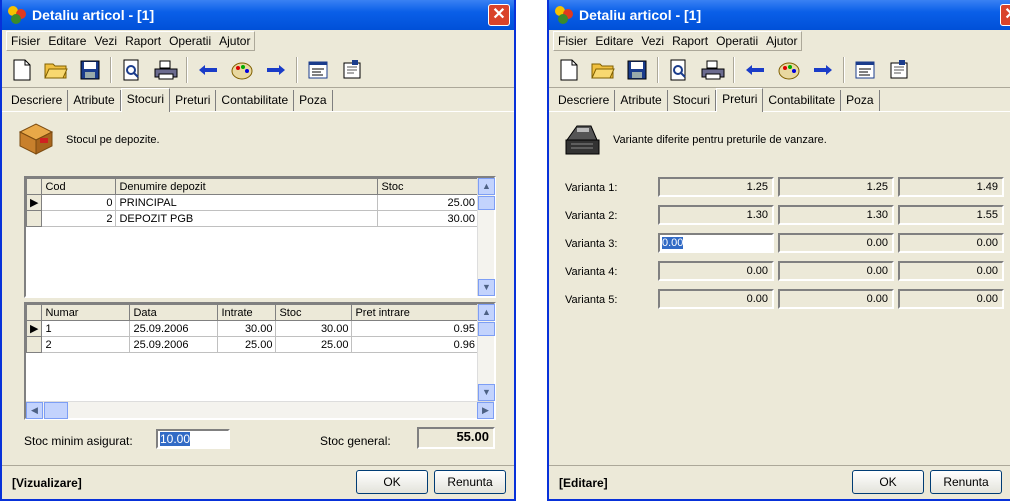 Image resolution: width=1010 pixels, height=501 pixels. What do you see at coordinates (485, 410) in the screenshot?
I see `scroll-right-icon: ▶` at bounding box center [485, 410].